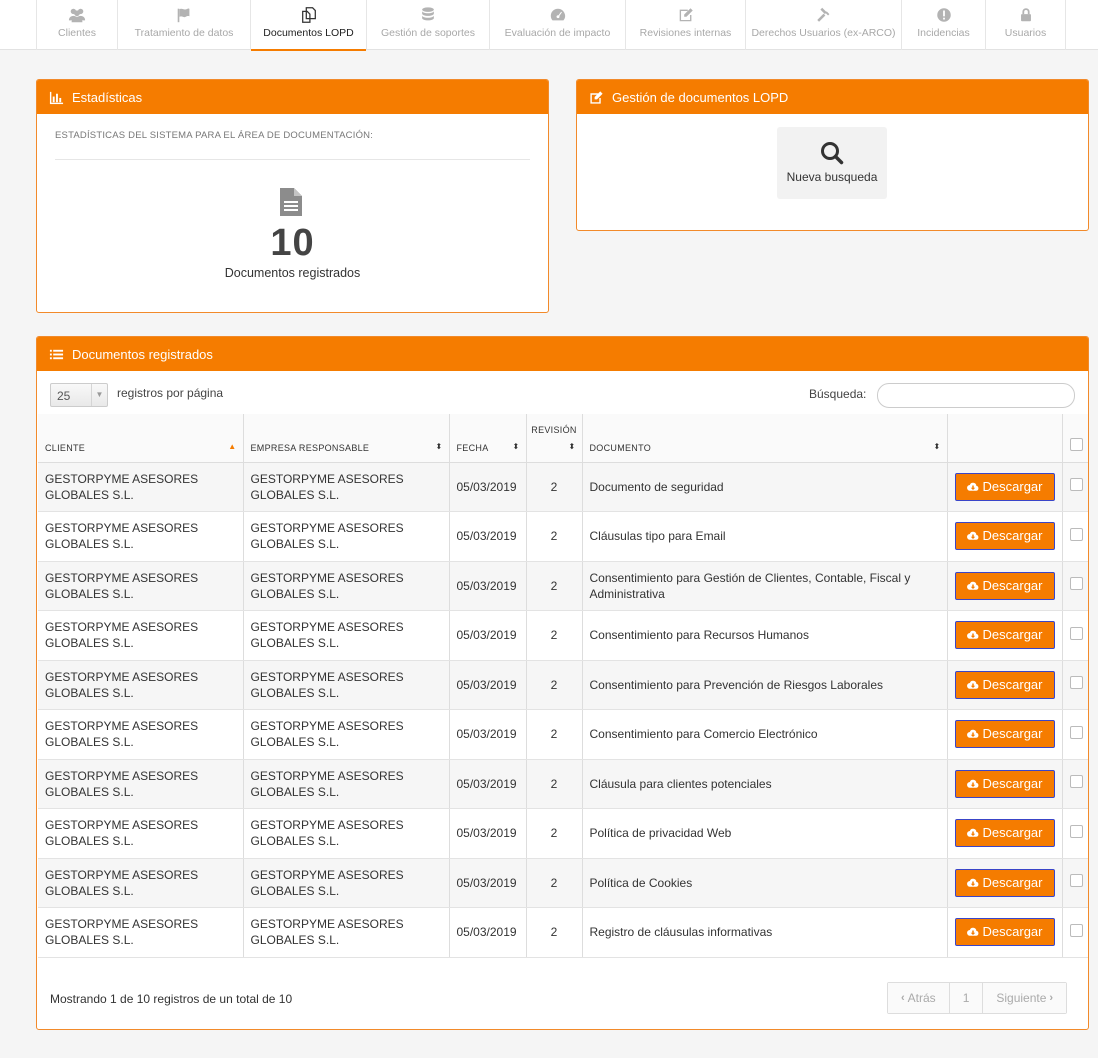  Describe the element at coordinates (428, 15) in the screenshot. I see `database-icon` at that location.